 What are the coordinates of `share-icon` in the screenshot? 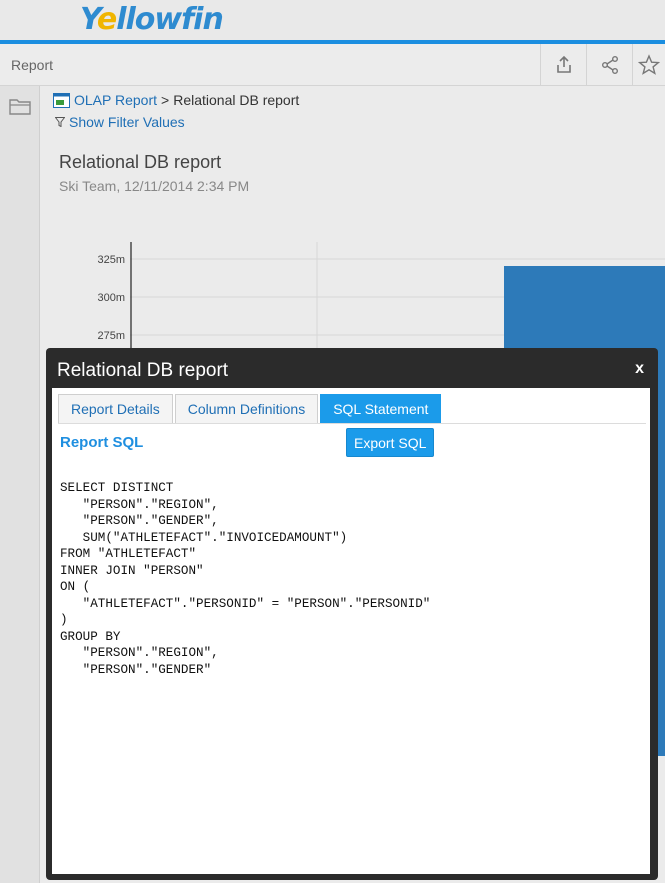 It's located at (609, 65).